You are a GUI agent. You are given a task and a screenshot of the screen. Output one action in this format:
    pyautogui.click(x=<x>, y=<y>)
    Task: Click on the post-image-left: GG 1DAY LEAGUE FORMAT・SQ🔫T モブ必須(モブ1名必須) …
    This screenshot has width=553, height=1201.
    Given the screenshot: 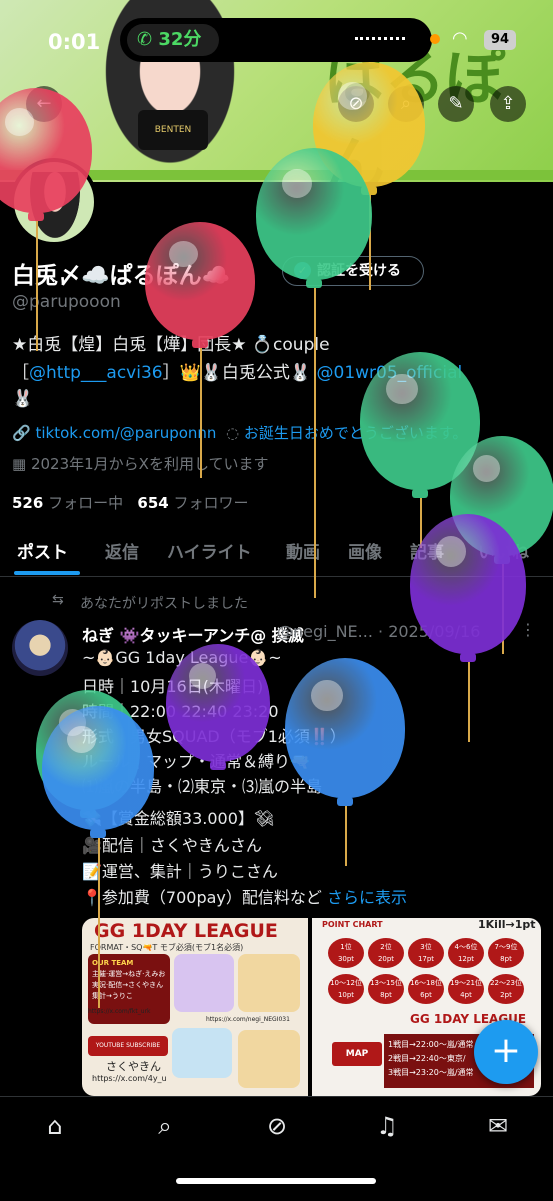 What is the action you would take?
    pyautogui.click(x=195, y=1007)
    